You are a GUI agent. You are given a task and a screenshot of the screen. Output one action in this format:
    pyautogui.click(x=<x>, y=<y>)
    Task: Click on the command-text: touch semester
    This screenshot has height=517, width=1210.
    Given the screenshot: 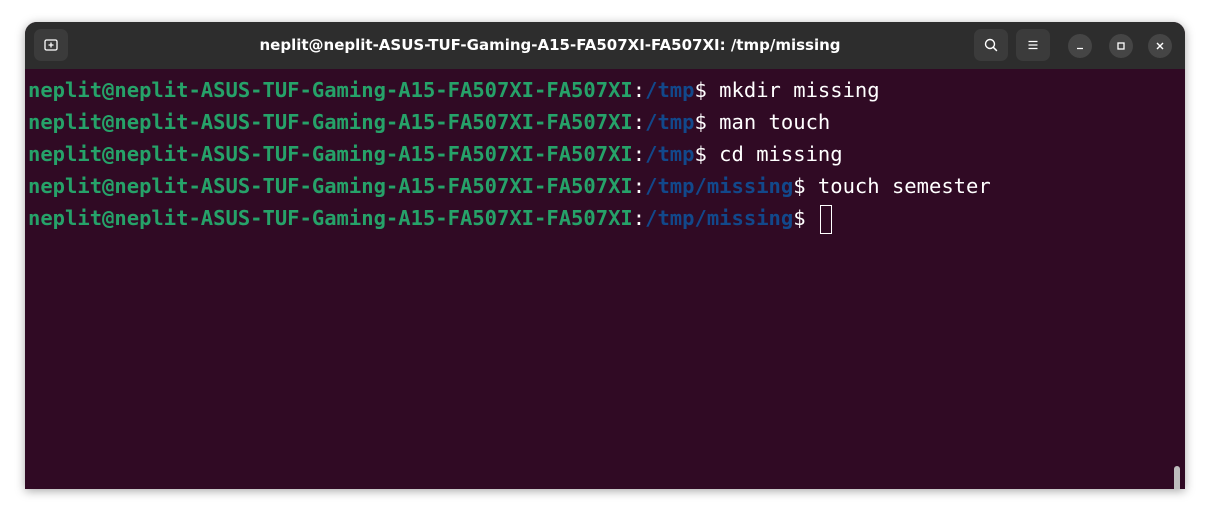 What is the action you would take?
    pyautogui.click(x=904, y=186)
    